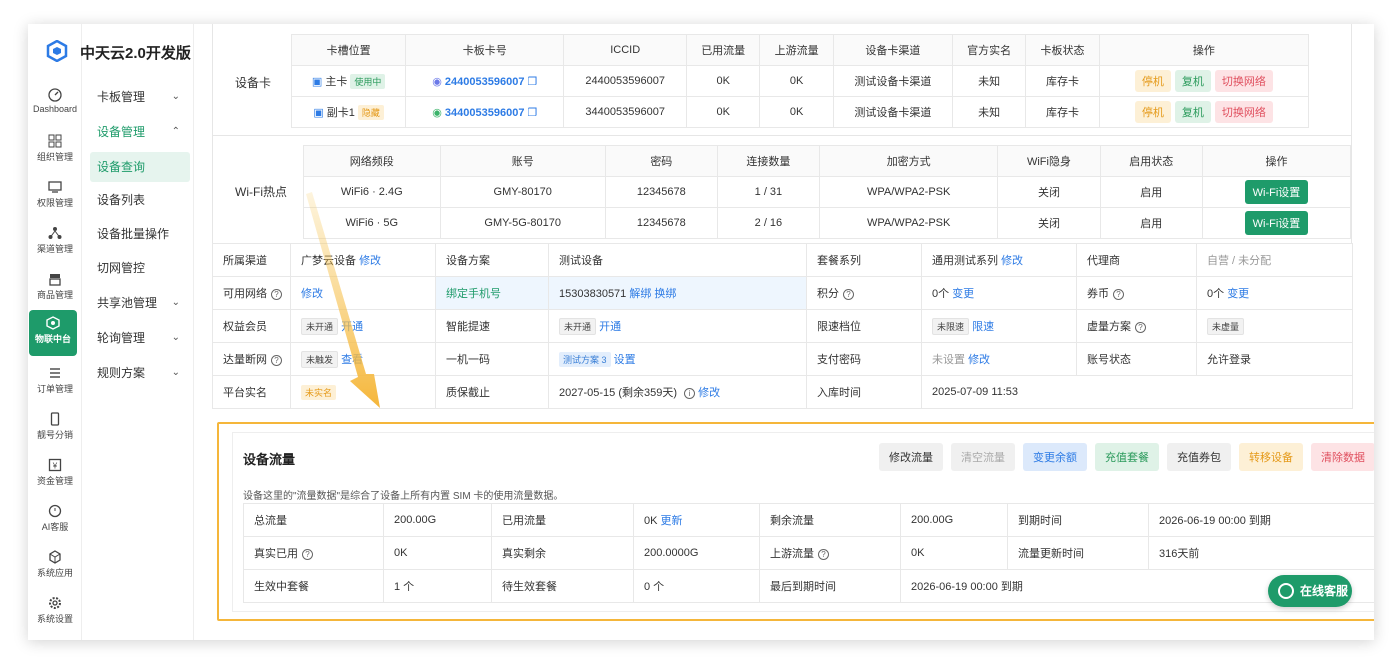  What do you see at coordinates (140, 373) in the screenshot?
I see `menu-item-rules: 规则方案 ⌄` at bounding box center [140, 373].